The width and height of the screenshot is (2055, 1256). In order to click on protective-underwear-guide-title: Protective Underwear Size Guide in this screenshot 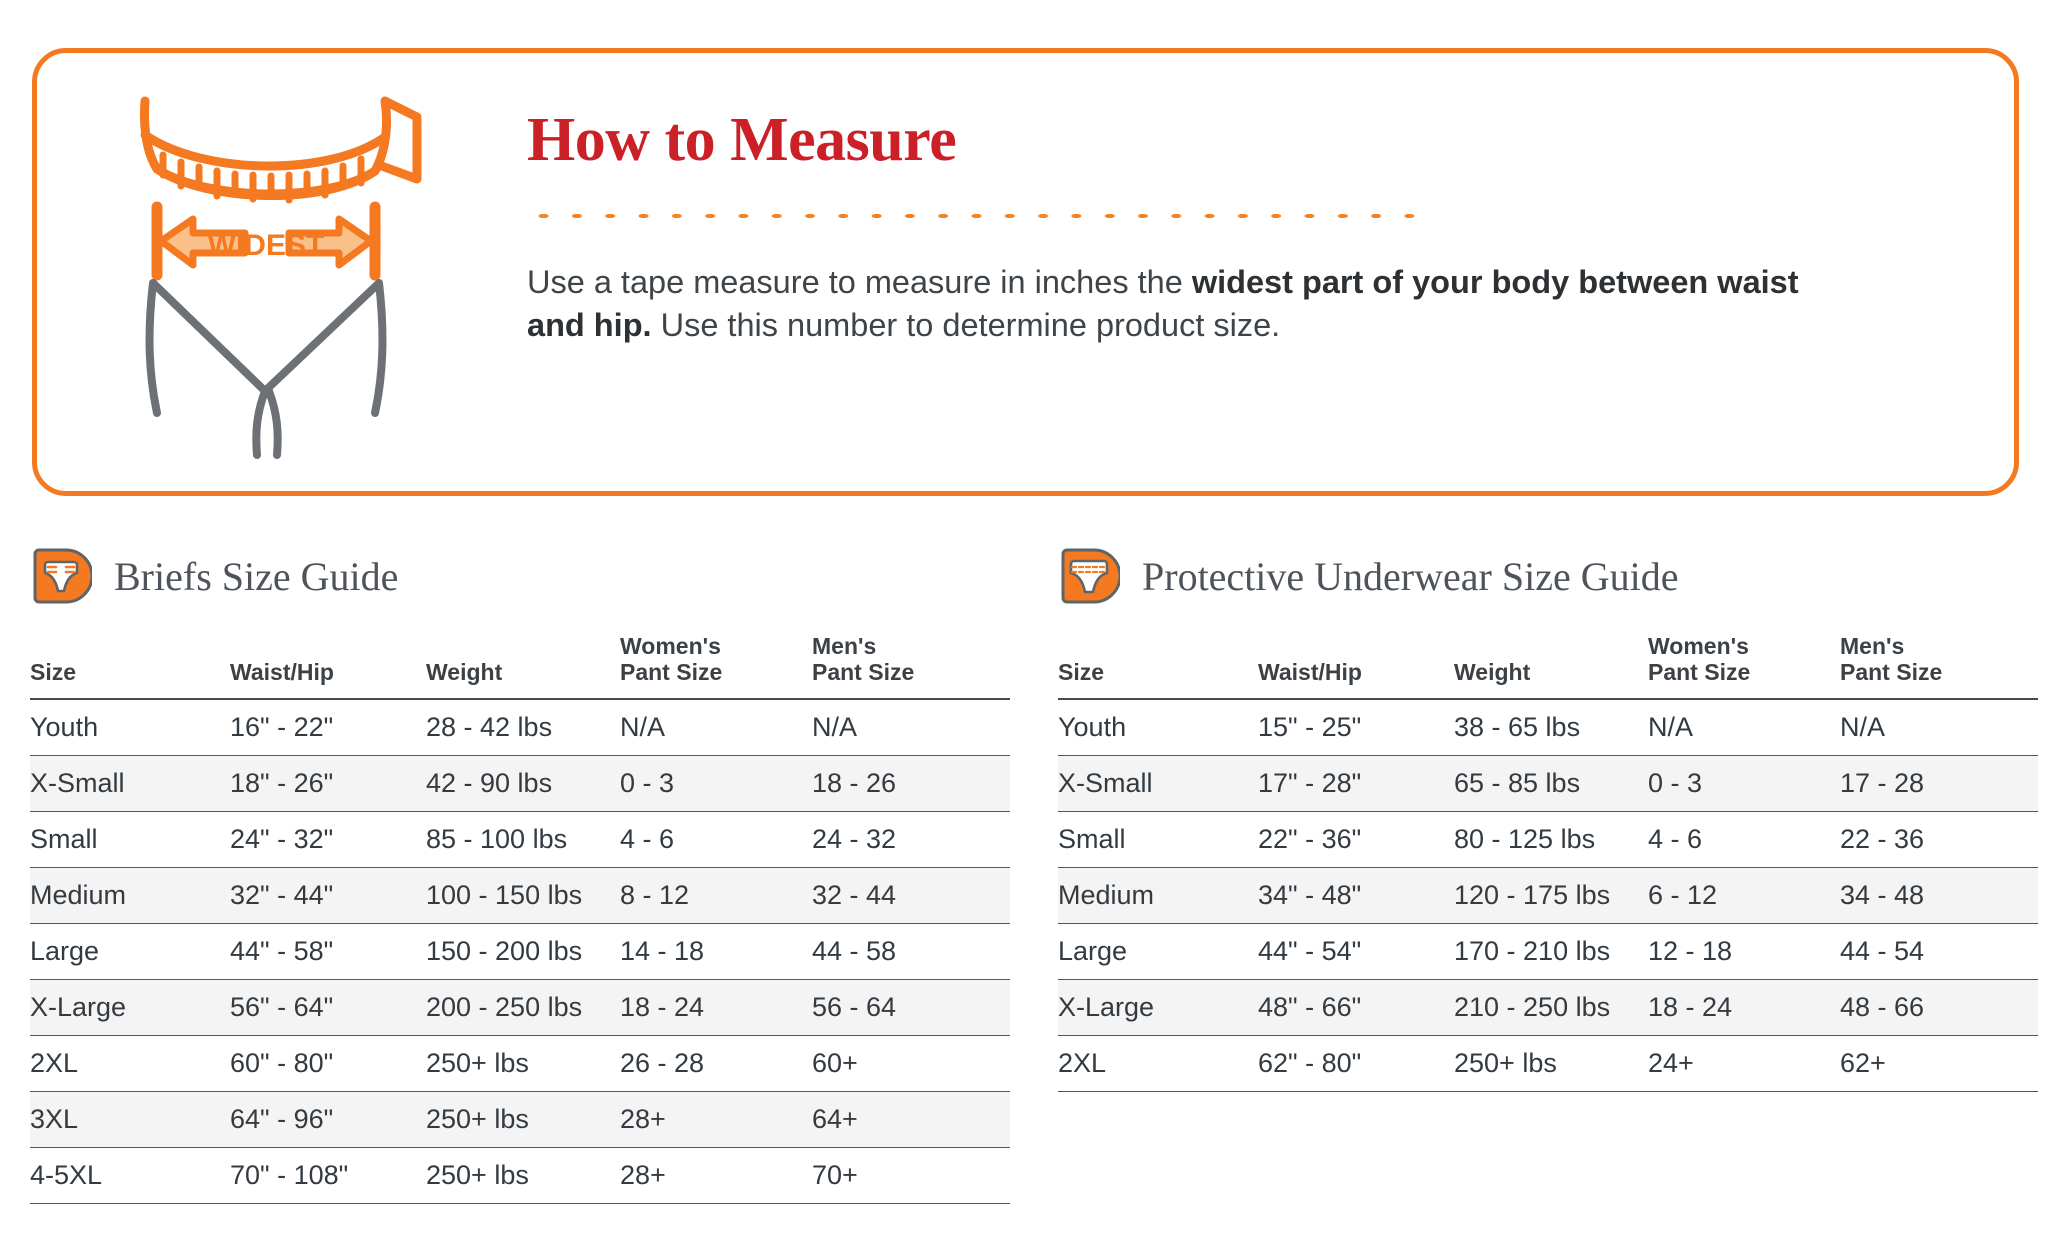, I will do `click(1410, 576)`.